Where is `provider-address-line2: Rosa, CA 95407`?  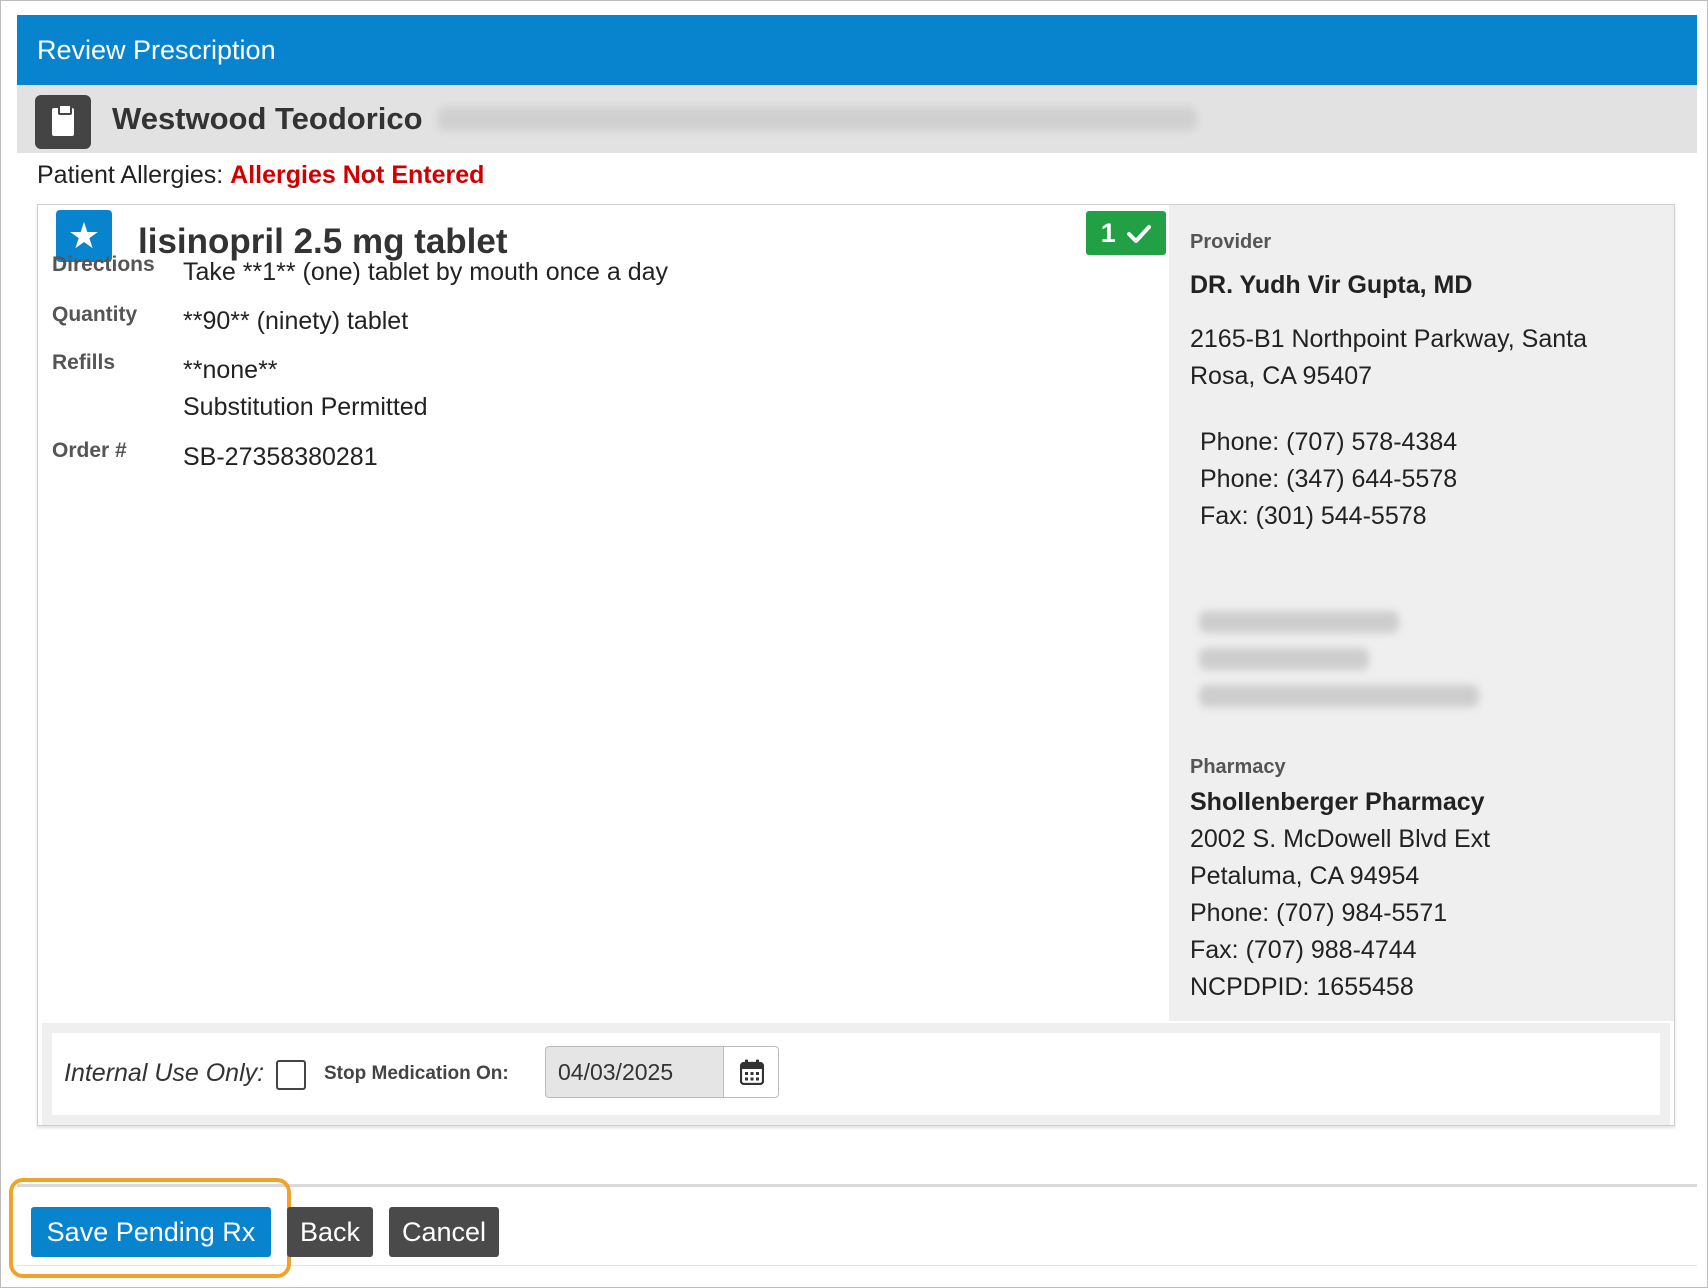
provider-address-line2: Rosa, CA 95407 is located at coordinates (1281, 376).